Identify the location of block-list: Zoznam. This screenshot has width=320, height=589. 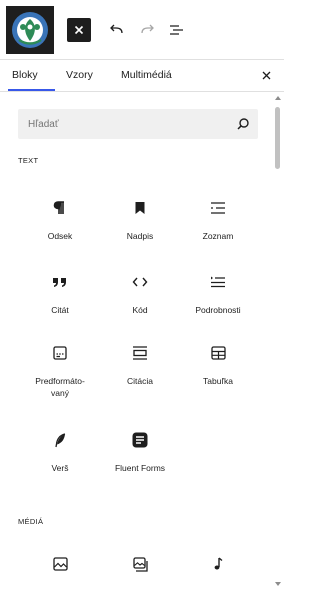
(218, 219).